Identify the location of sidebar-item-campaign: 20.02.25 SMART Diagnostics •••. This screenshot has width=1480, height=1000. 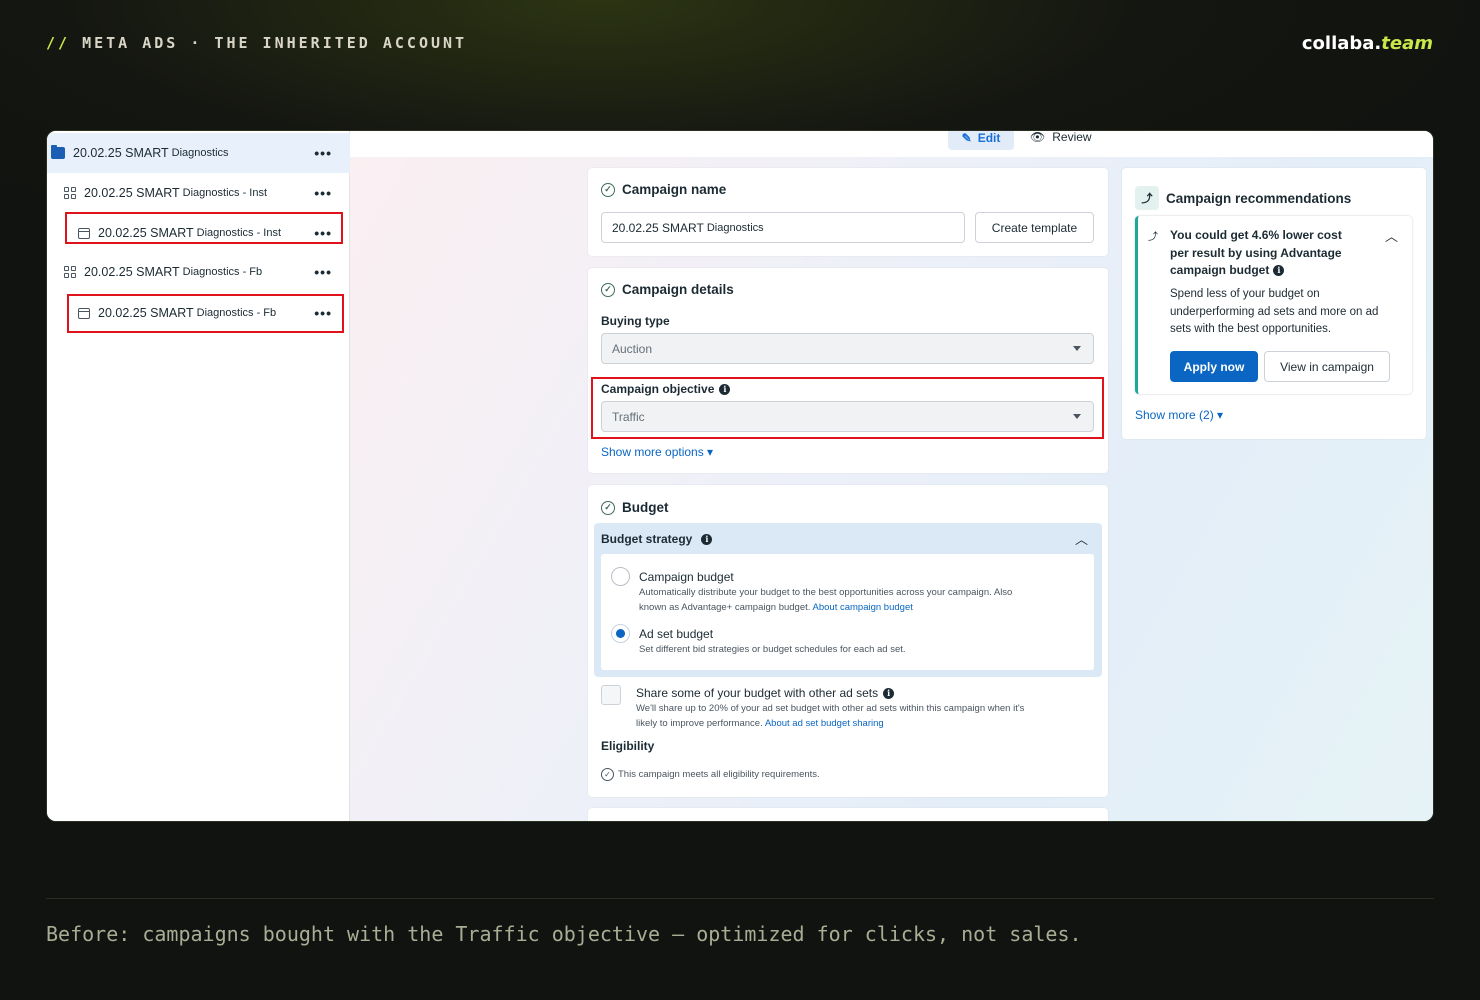
(198, 153).